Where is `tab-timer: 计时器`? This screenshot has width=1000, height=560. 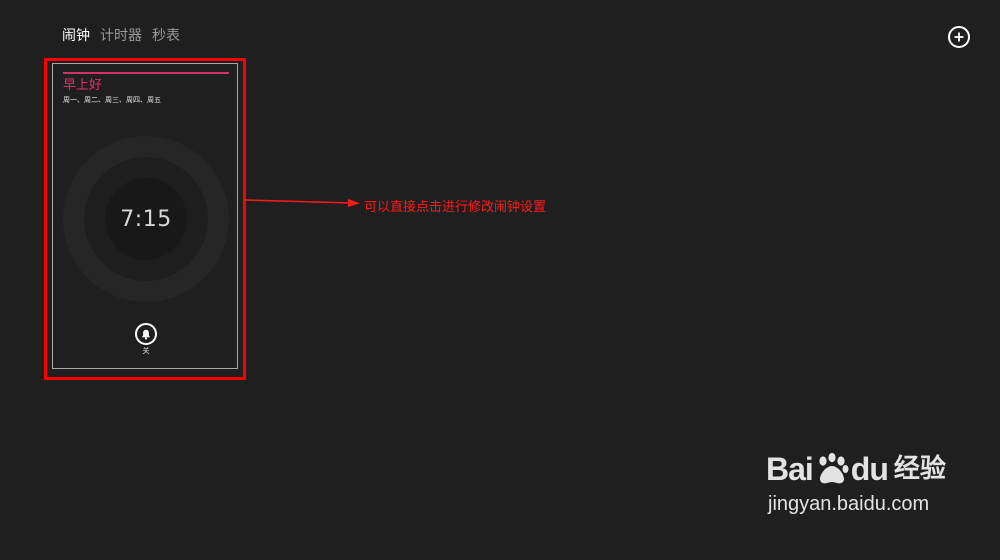 tab-timer: 计时器 is located at coordinates (121, 36).